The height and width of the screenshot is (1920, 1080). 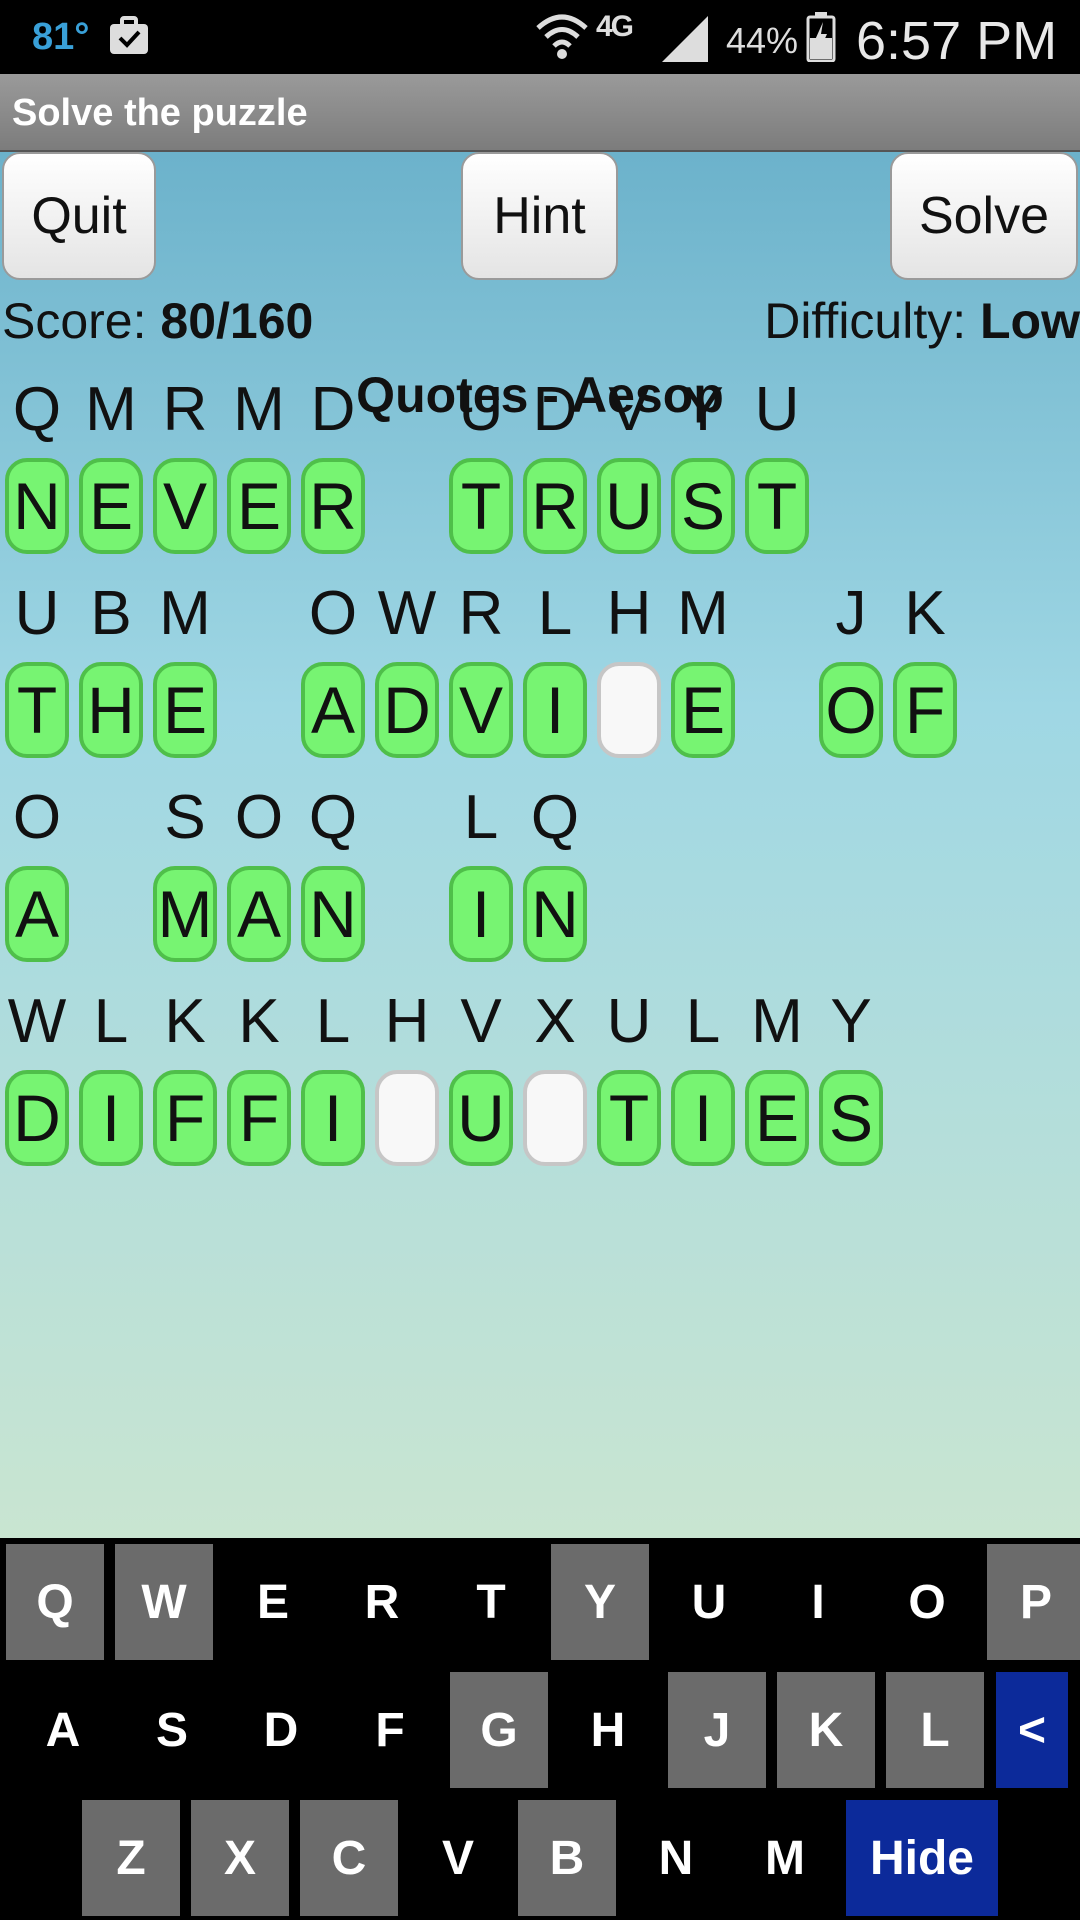 I want to click on key-z: Z, so click(x=131, y=1858).